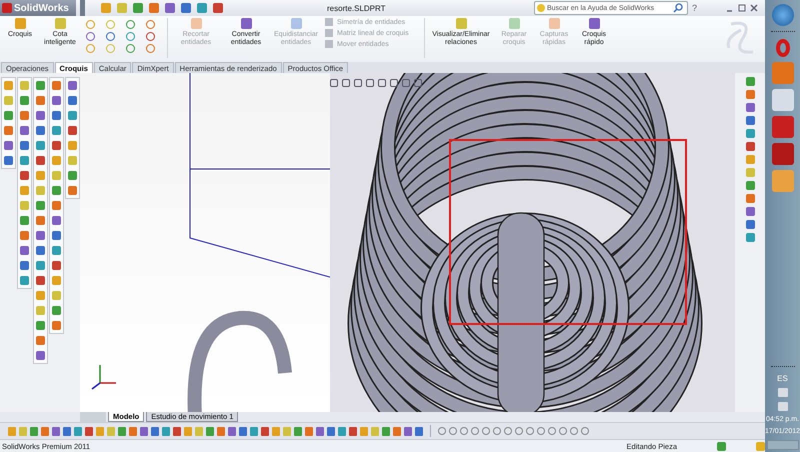 This screenshot has width=800, height=452. What do you see at coordinates (7, 8) in the screenshot?
I see `logo-icon` at bounding box center [7, 8].